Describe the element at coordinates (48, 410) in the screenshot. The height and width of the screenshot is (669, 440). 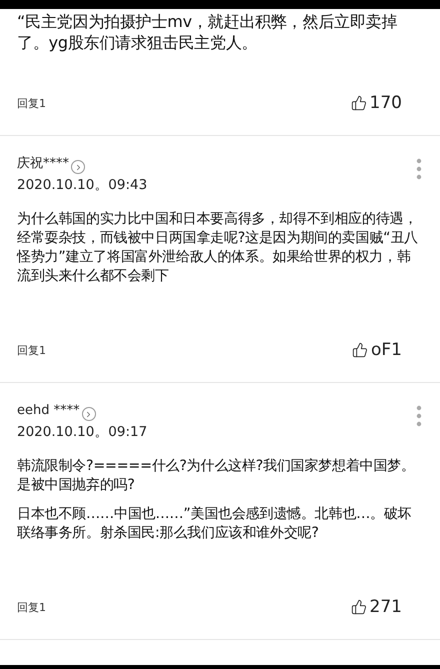
I see `username: eehd ****` at that location.